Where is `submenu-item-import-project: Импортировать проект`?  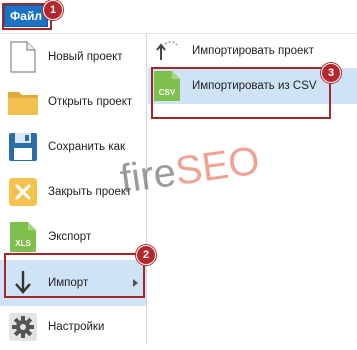
submenu-item-import-project: Импортировать проект is located at coordinates (252, 51).